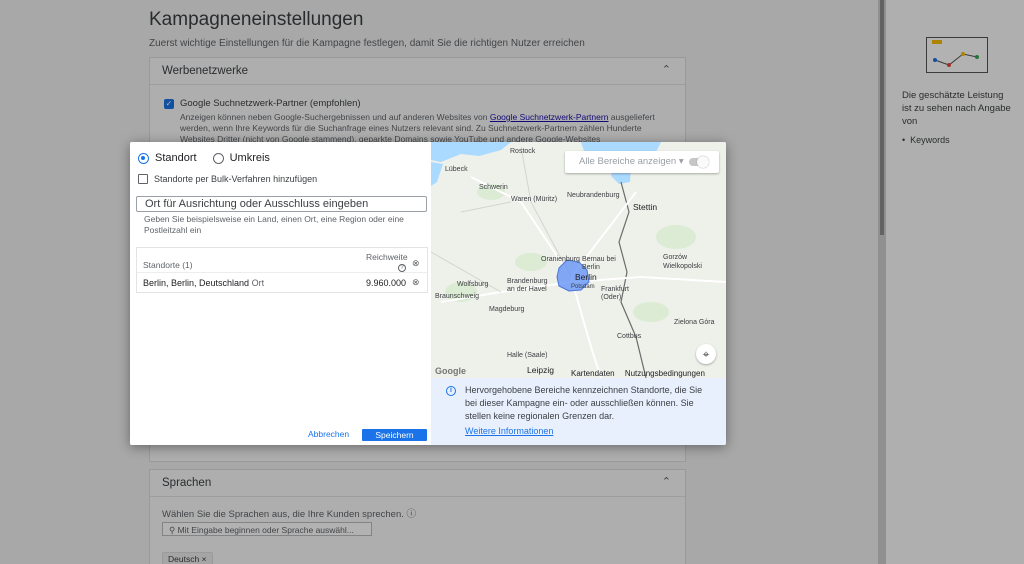  I want to click on map-label-neubrandenburg: Neubrandenburg, so click(593, 195).